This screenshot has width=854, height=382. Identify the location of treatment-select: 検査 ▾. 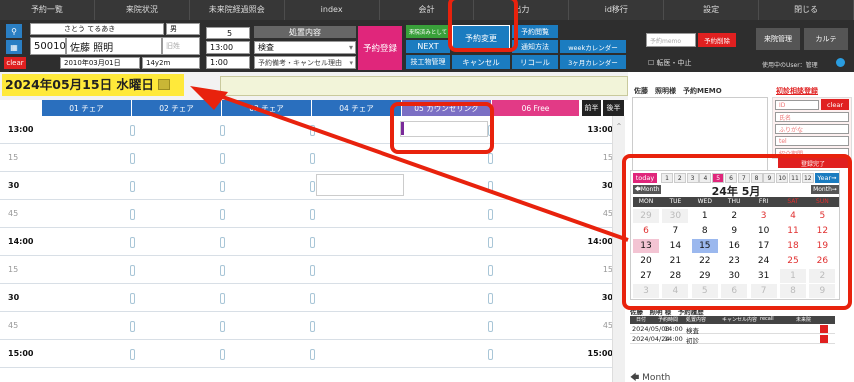
(305, 47).